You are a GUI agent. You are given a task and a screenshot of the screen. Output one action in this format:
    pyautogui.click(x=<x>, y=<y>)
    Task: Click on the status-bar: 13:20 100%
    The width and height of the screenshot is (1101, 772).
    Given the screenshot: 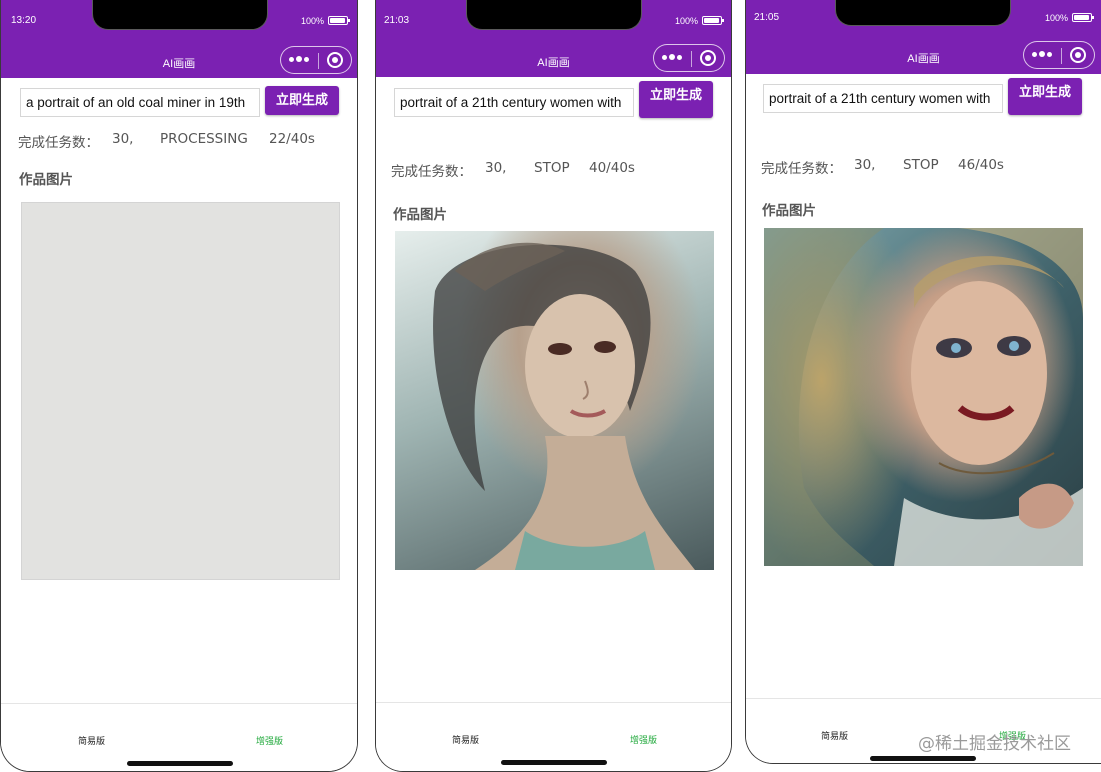 What is the action you would take?
    pyautogui.click(x=179, y=21)
    